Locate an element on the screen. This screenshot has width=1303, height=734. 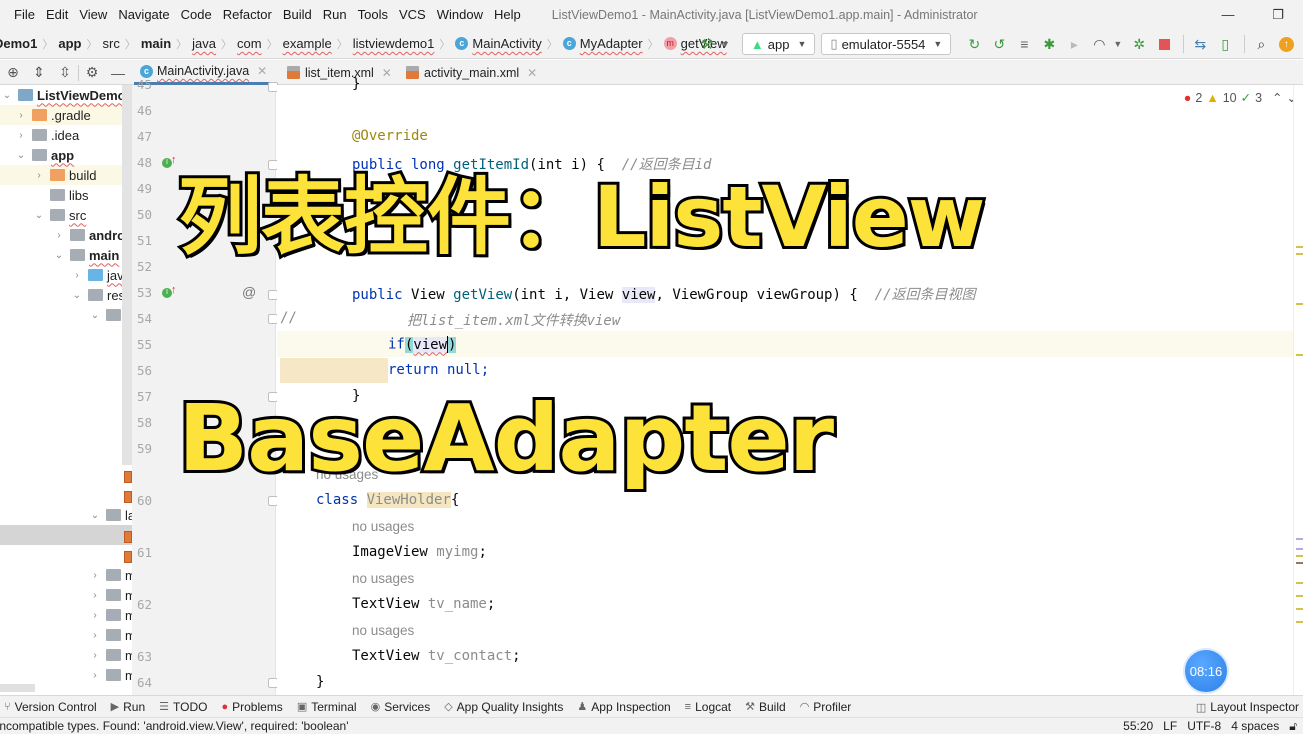
menu-tools: Tools is located at coordinates (373, 14).